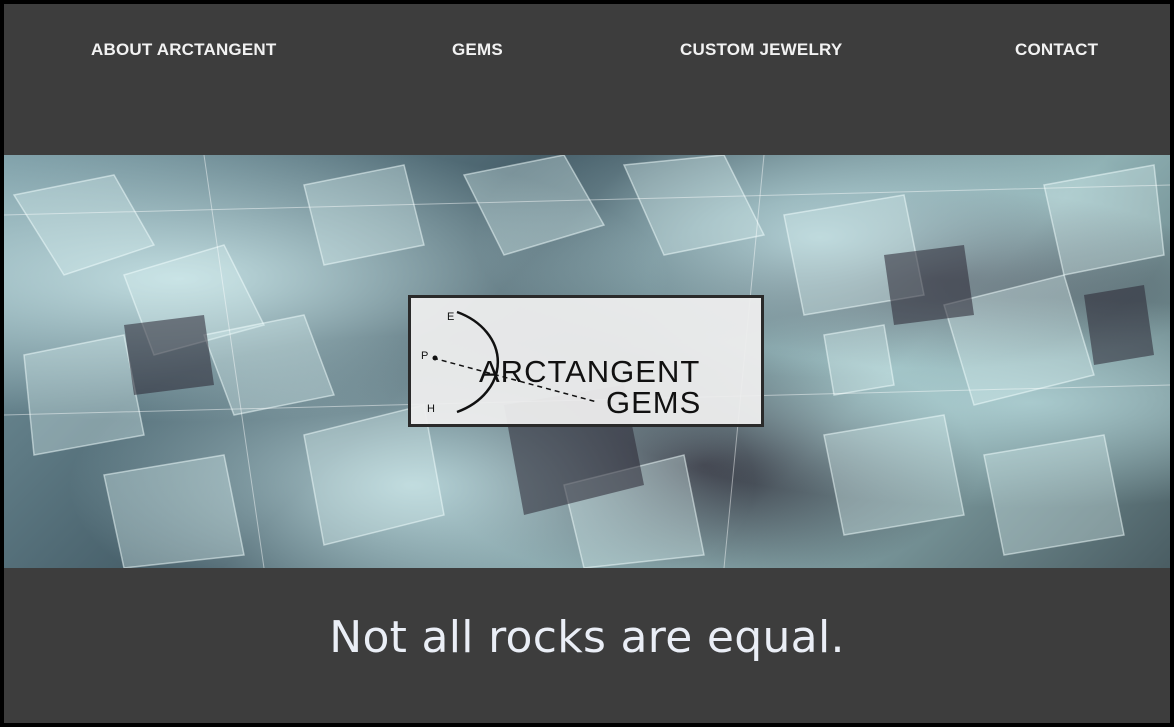 The height and width of the screenshot is (727, 1174). I want to click on logo-wordmark-arctangent: ARCTANGENT, so click(589, 371).